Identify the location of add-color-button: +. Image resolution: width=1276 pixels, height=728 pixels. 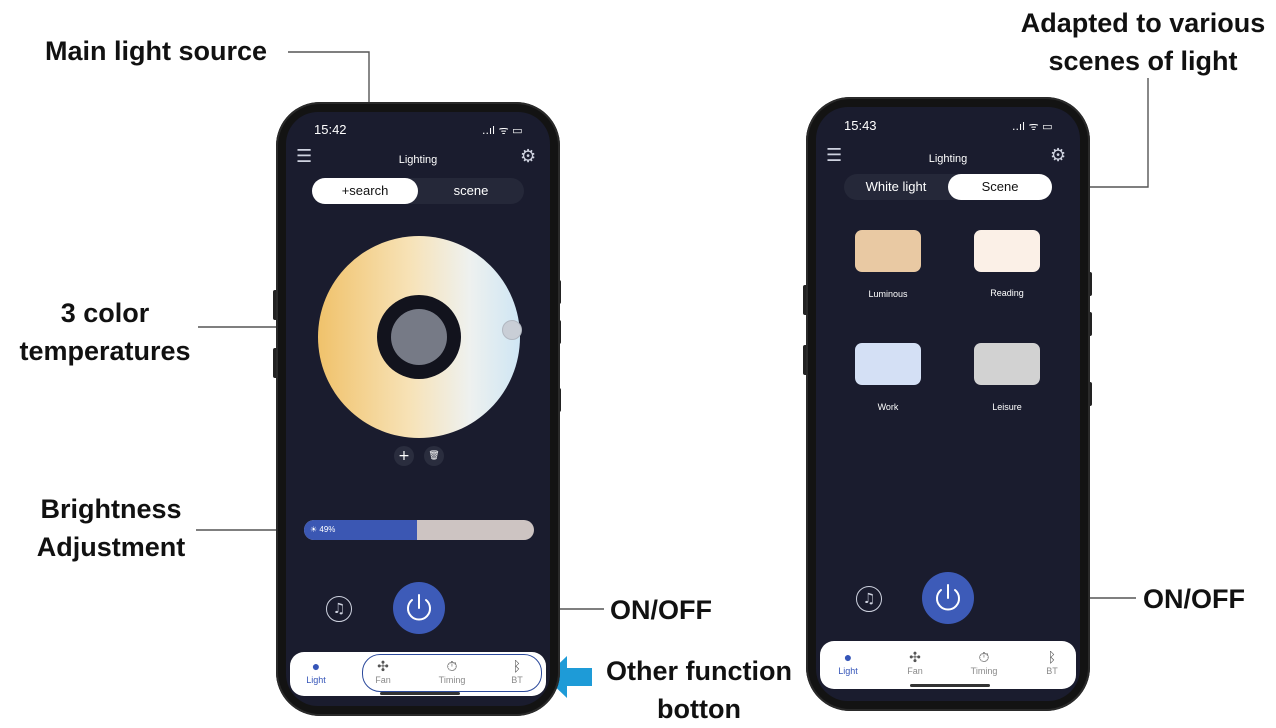
(404, 456).